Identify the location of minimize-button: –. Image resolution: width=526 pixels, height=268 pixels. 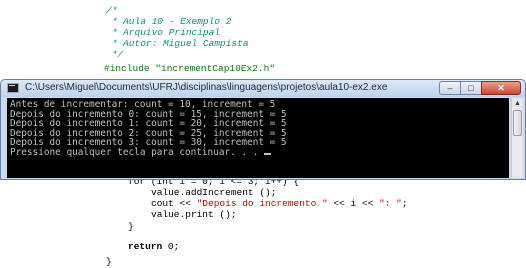
(450, 88).